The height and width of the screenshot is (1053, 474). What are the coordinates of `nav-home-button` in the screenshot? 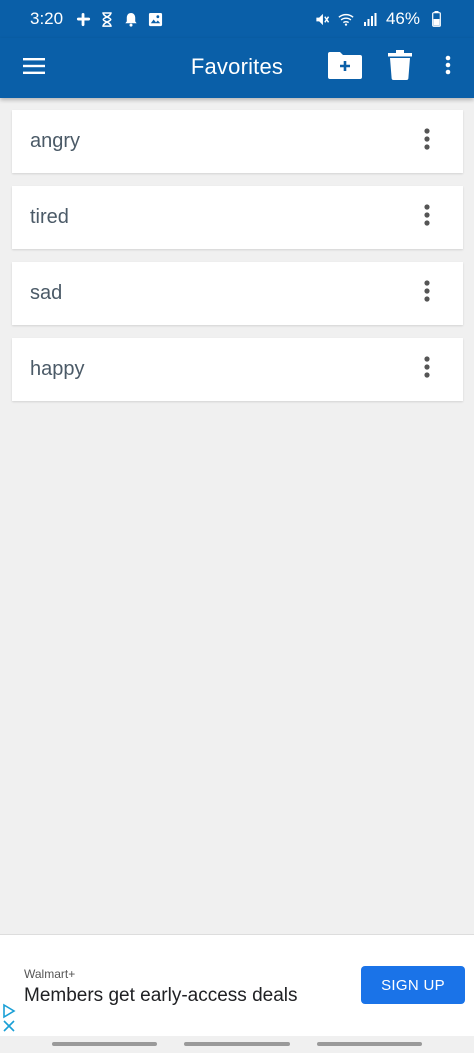 It's located at (237, 1044).